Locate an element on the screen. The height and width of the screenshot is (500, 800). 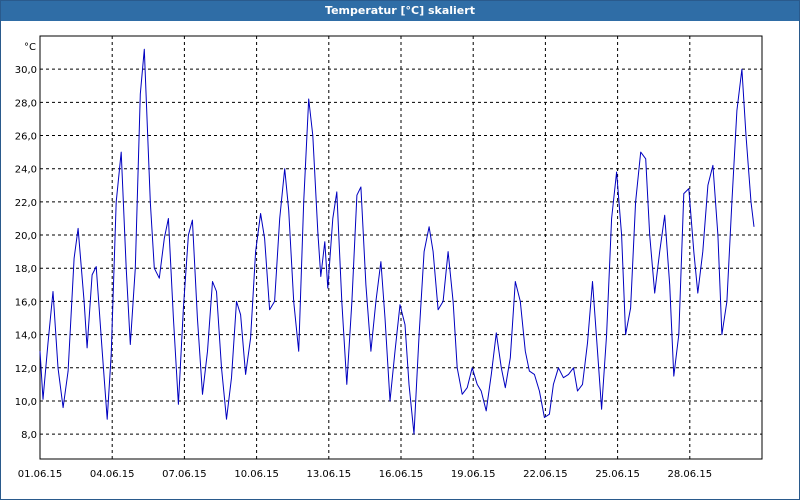
x-tick-label: 22.06.15 is located at coordinates (545, 474).